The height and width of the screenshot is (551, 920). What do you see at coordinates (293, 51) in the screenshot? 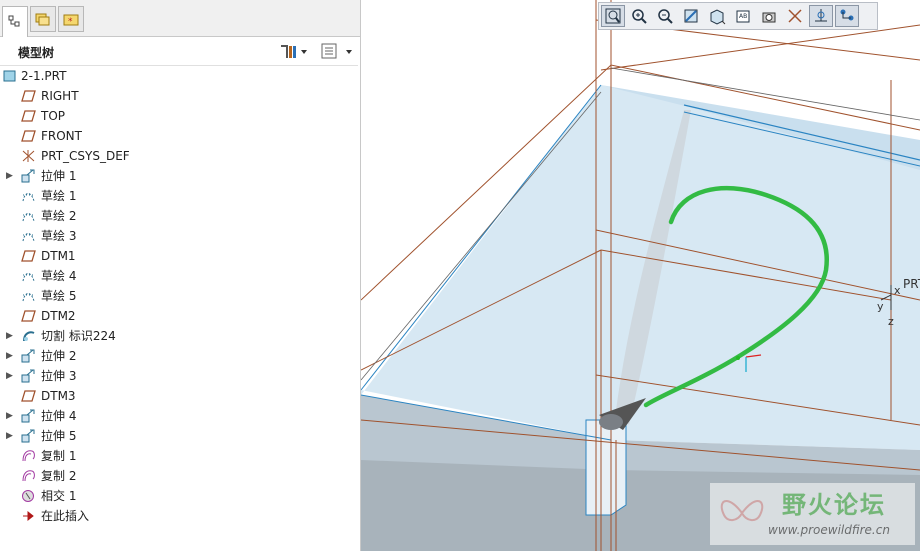
I see `settings-dropdown-button` at bounding box center [293, 51].